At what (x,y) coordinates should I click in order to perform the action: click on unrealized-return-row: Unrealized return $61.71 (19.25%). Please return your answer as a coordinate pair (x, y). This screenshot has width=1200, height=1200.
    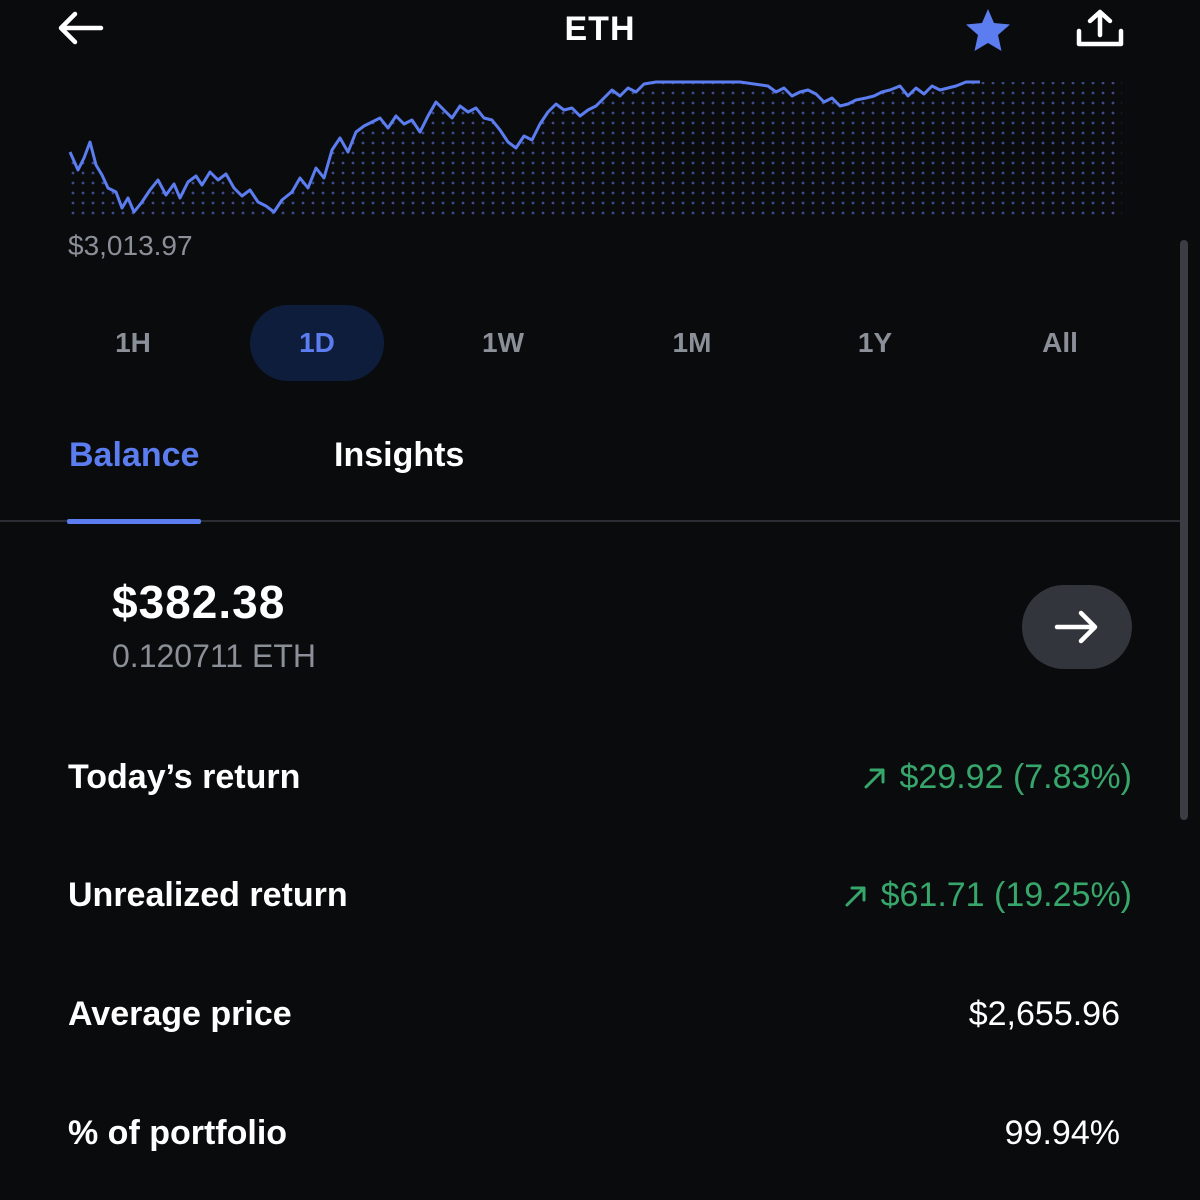
    Looking at the image, I should click on (600, 896).